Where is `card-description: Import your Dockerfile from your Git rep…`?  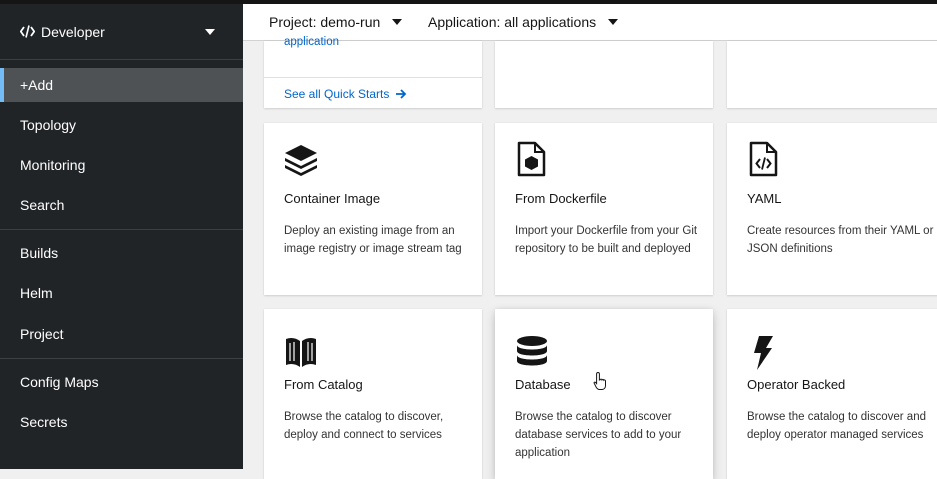 card-description: Import your Dockerfile from your Git rep… is located at coordinates (606, 240).